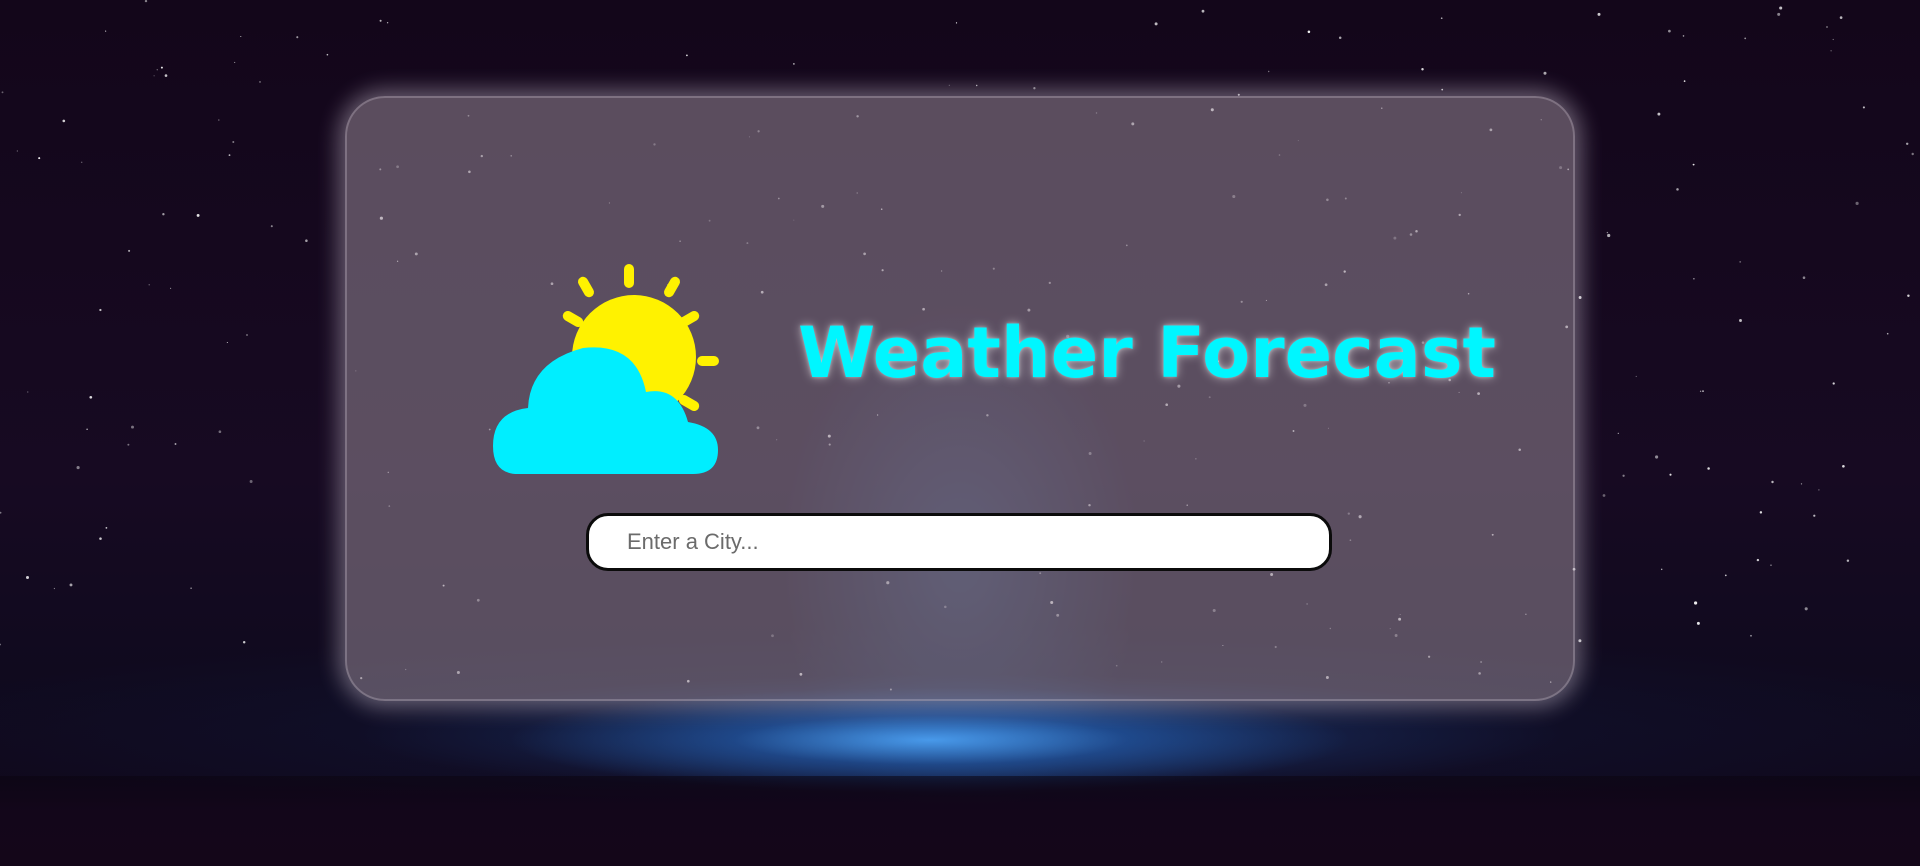 This screenshot has width=1920, height=866. Describe the element at coordinates (606, 369) in the screenshot. I see `sun-behind-cloud-icon` at that location.